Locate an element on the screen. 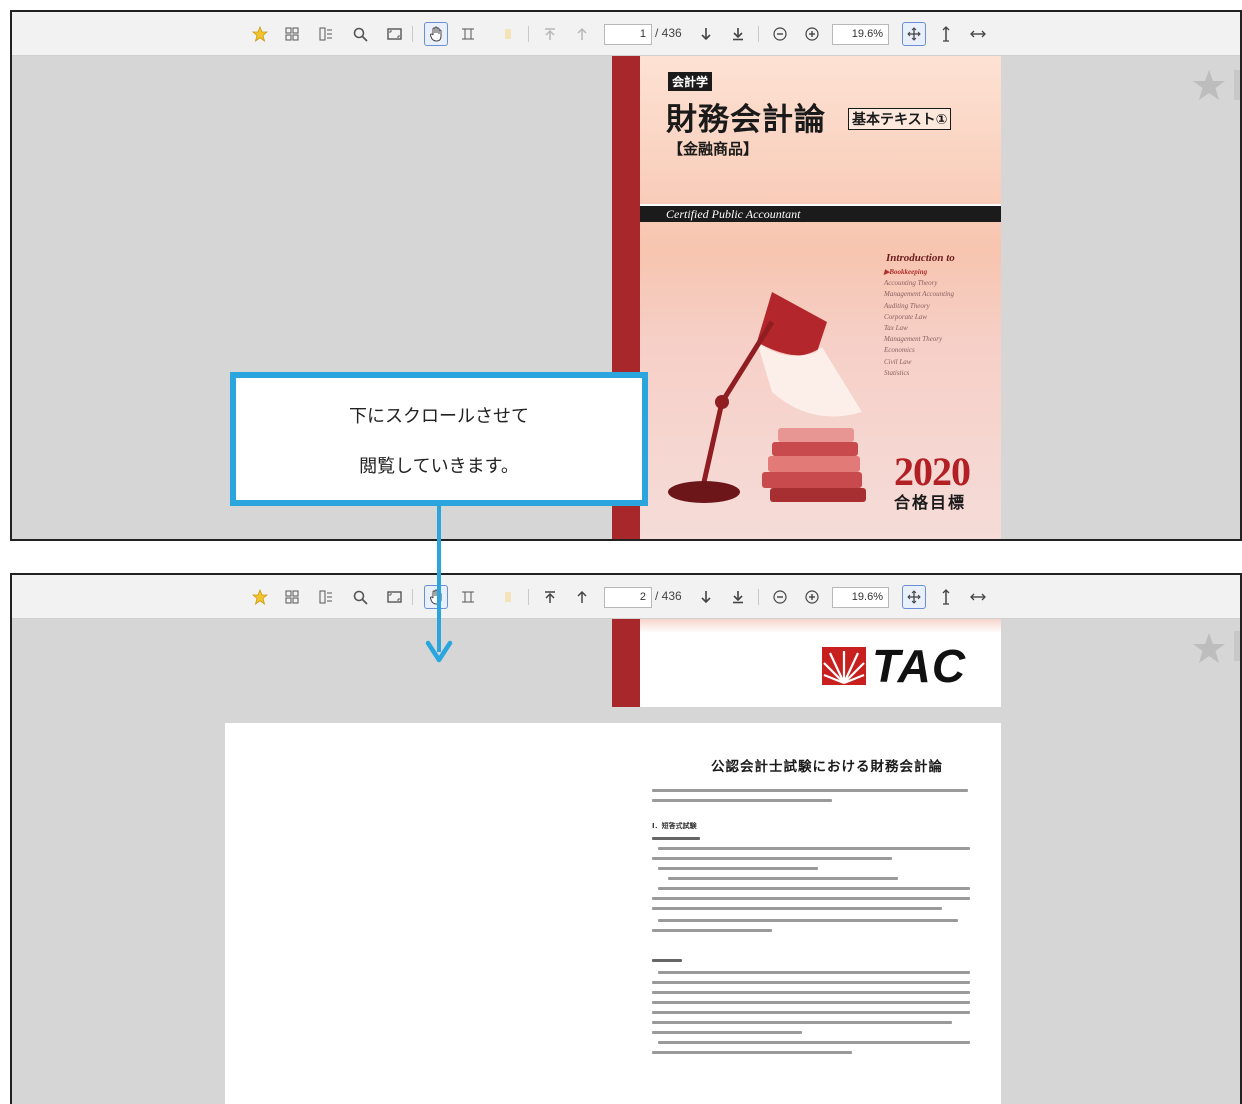 This screenshot has width=1242, height=1104. callout-line-2: 閲覧していきます。 is located at coordinates (439, 466).